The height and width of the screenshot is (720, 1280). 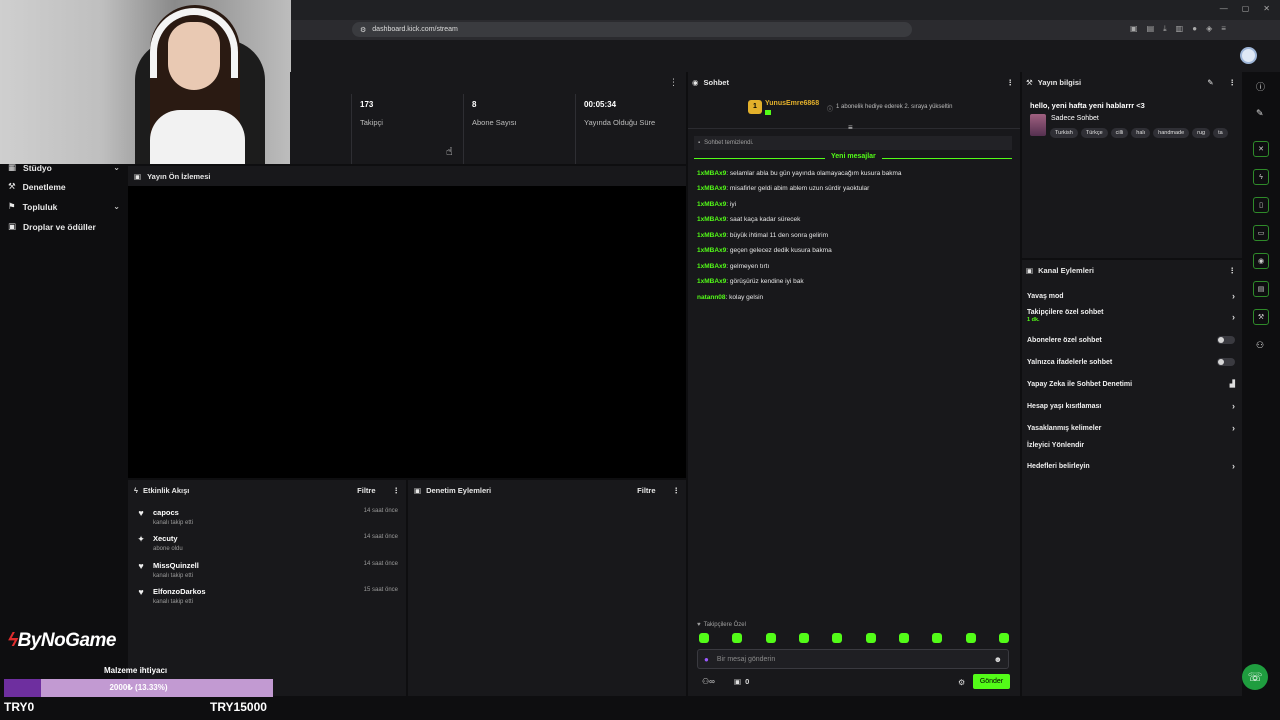 I want to click on tag-list: Turkish Türkçe cilli halı handmade rug ta, so click(x=1145, y=132).